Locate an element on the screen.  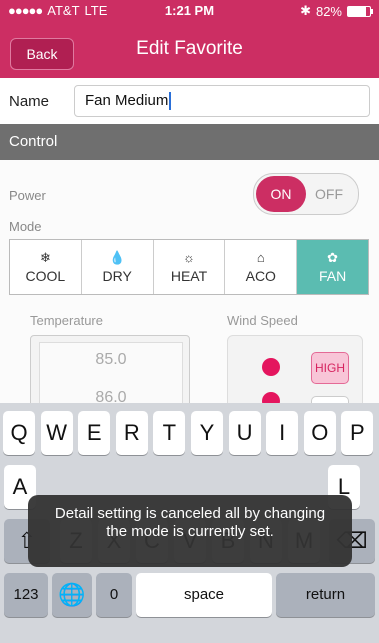
key-y: Y is located at coordinates (207, 433).